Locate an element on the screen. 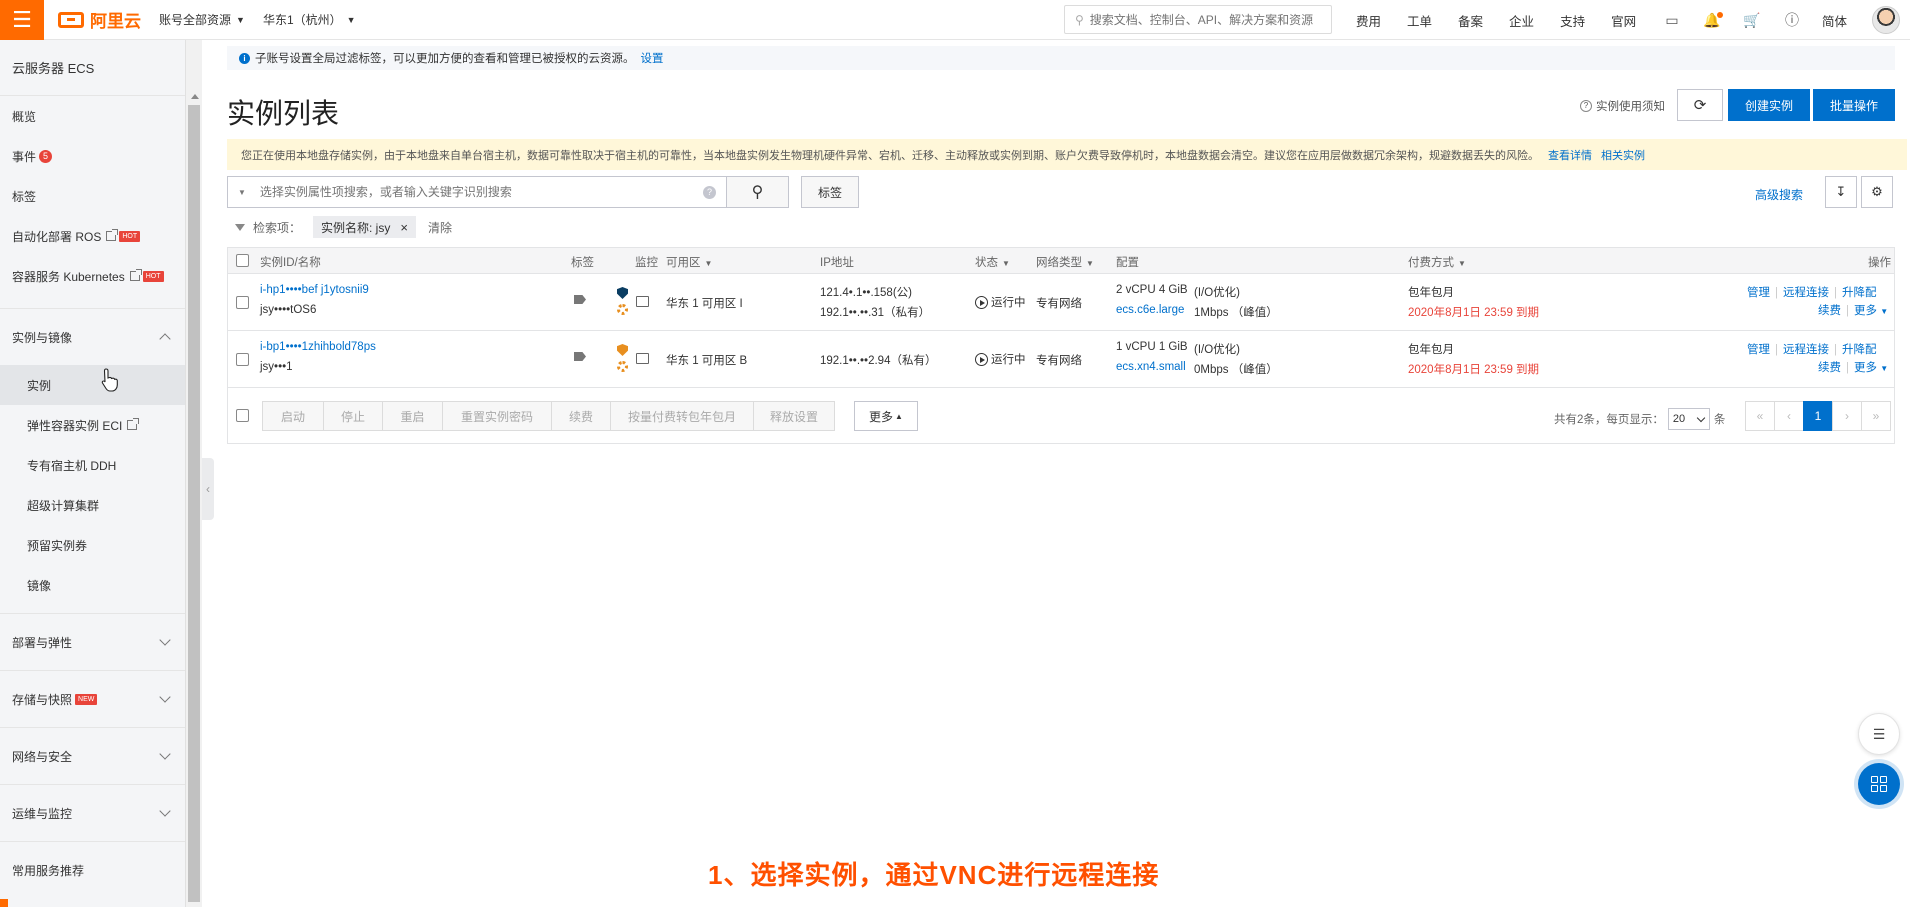 This screenshot has width=1910, height=907. top-link-fees: 费用 is located at coordinates (1368, 20).